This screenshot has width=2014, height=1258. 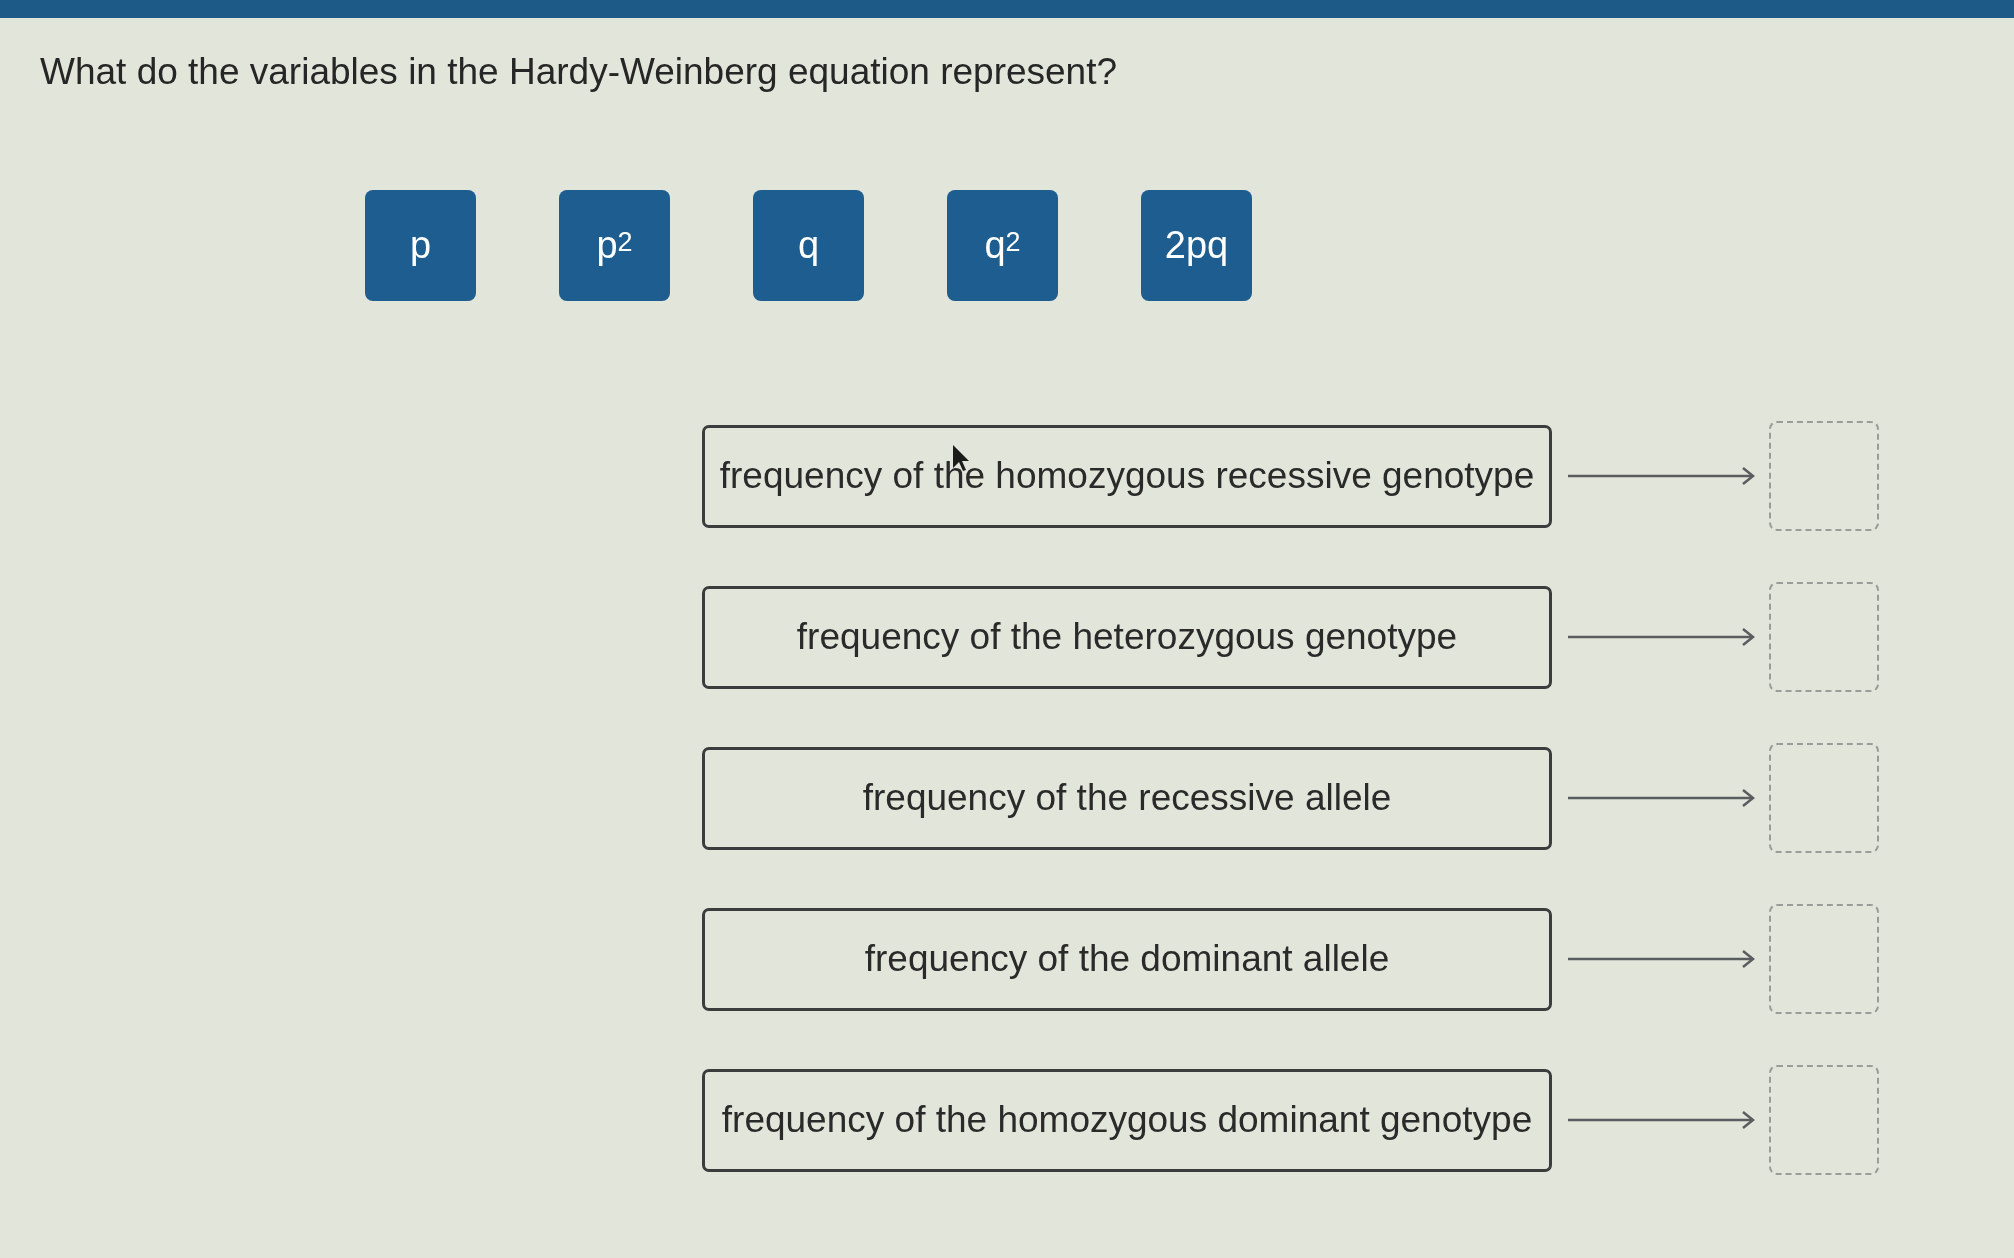 I want to click on statement-card: frequency of the dominant allele, so click(x=1127, y=959).